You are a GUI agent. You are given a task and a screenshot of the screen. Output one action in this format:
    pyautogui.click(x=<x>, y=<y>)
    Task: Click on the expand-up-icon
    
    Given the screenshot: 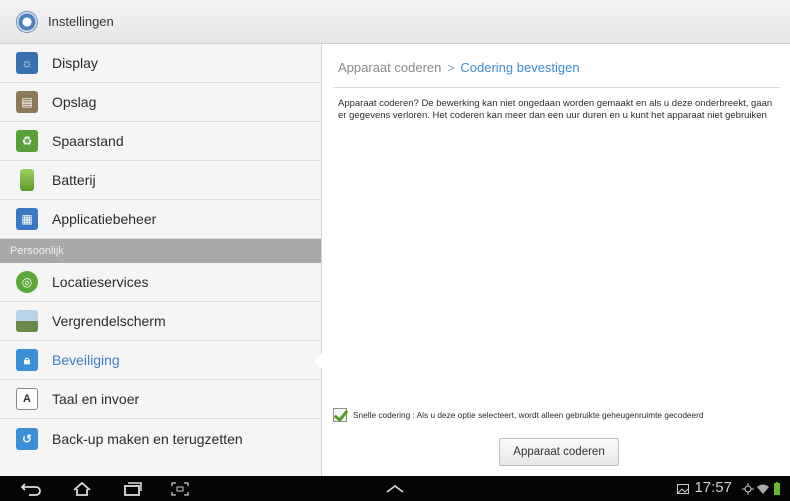 What is the action you would take?
    pyautogui.click(x=395, y=488)
    